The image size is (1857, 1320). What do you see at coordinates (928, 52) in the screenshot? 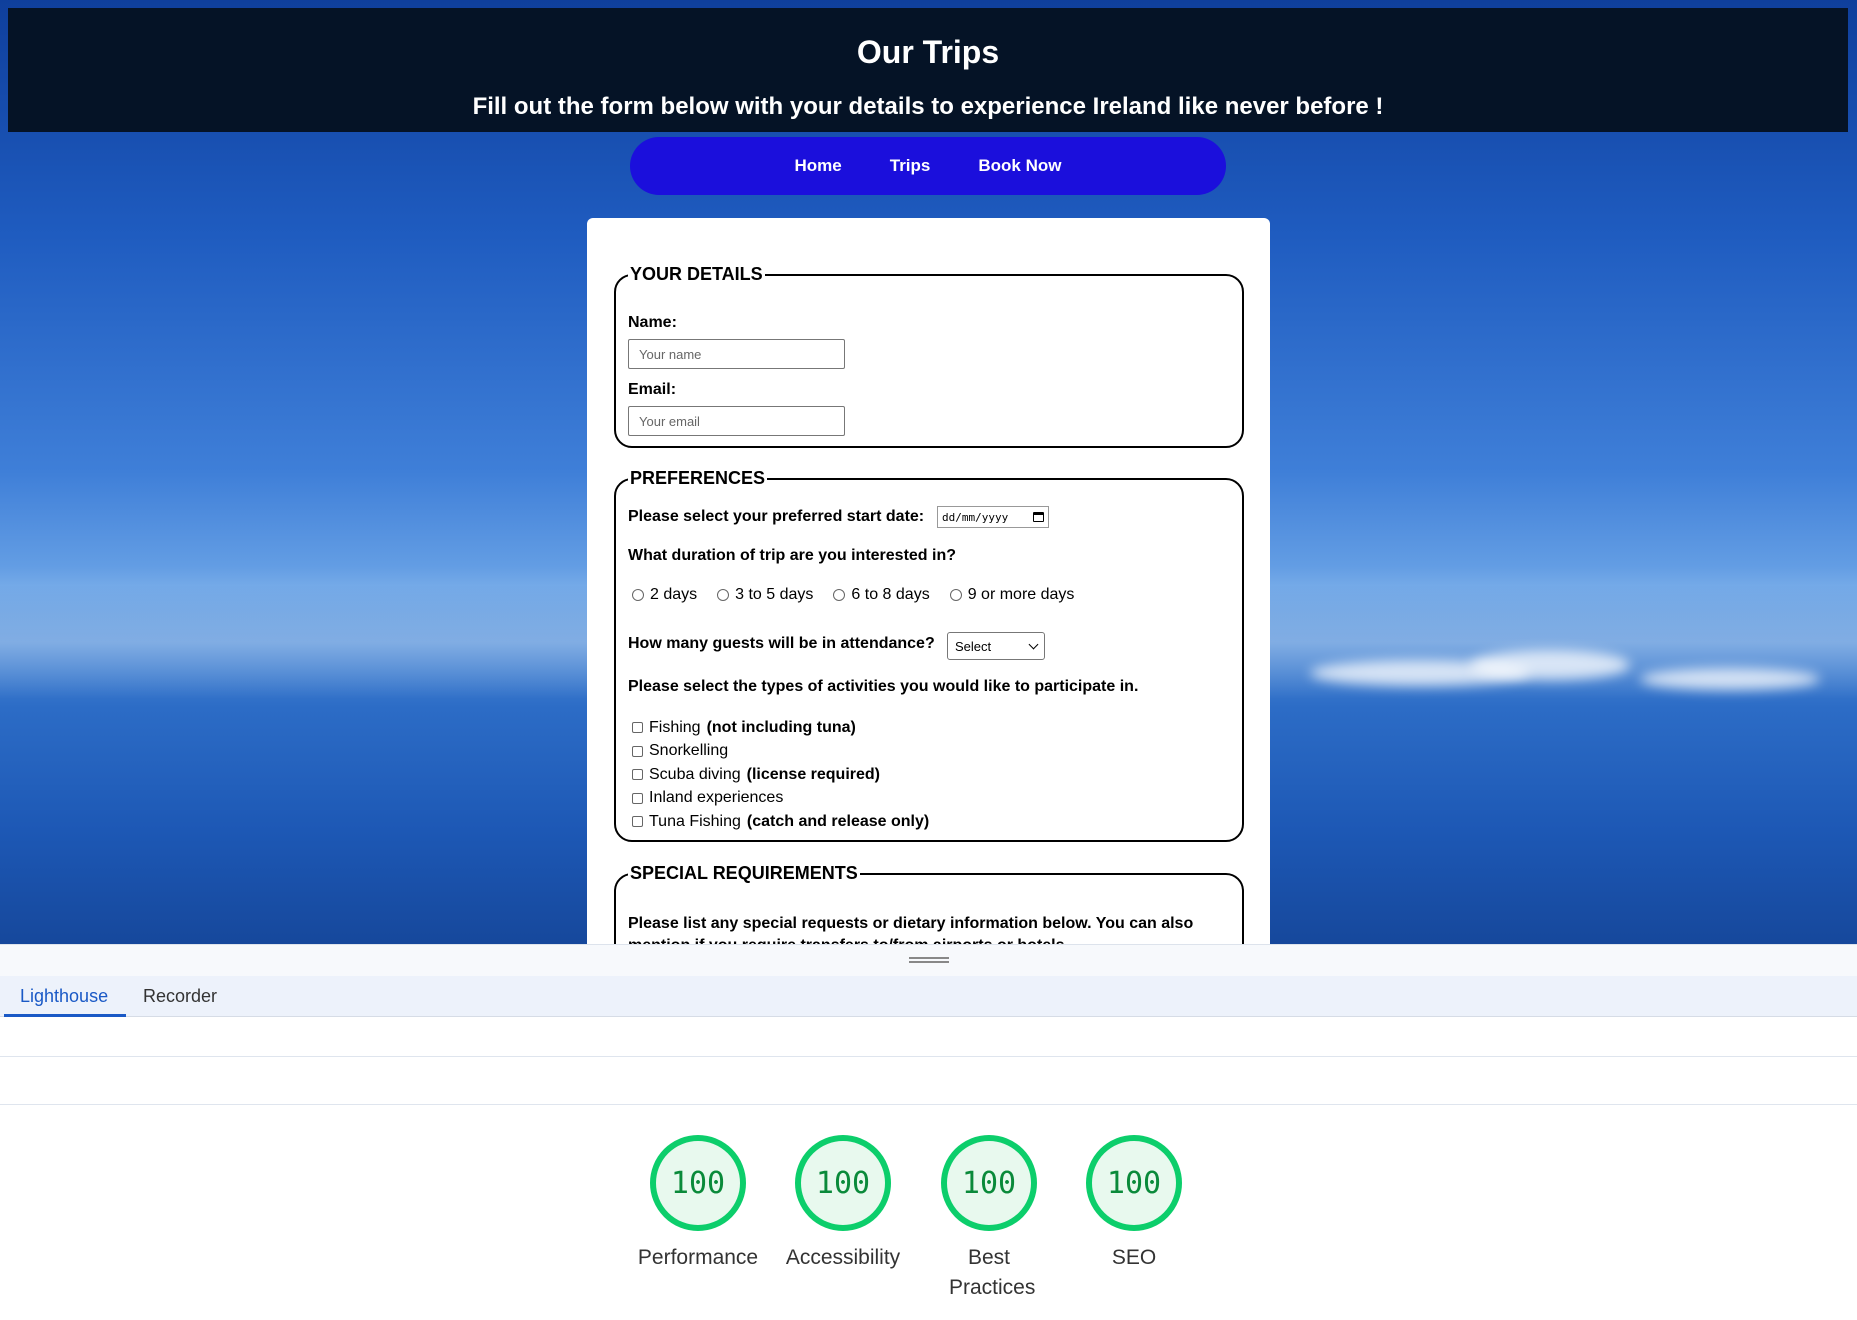
I see `page-title: Our Trips` at bounding box center [928, 52].